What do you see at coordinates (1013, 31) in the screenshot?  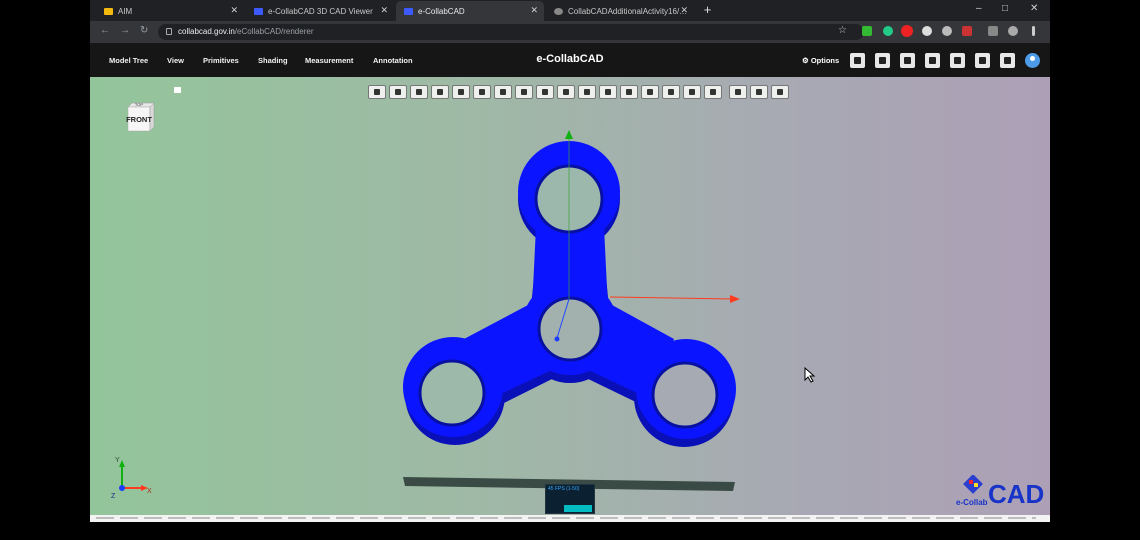 I see `profile-icon` at bounding box center [1013, 31].